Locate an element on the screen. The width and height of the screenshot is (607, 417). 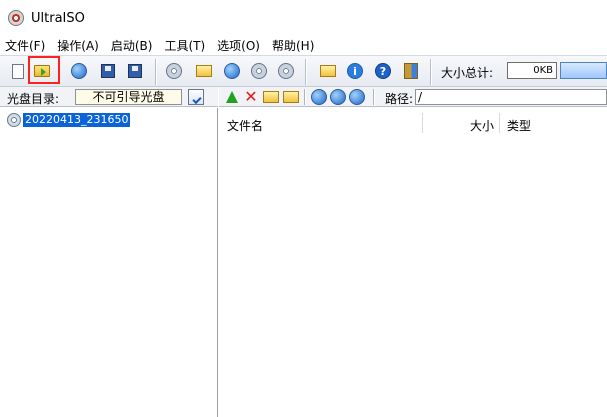
exit-icon is located at coordinates (411, 71).